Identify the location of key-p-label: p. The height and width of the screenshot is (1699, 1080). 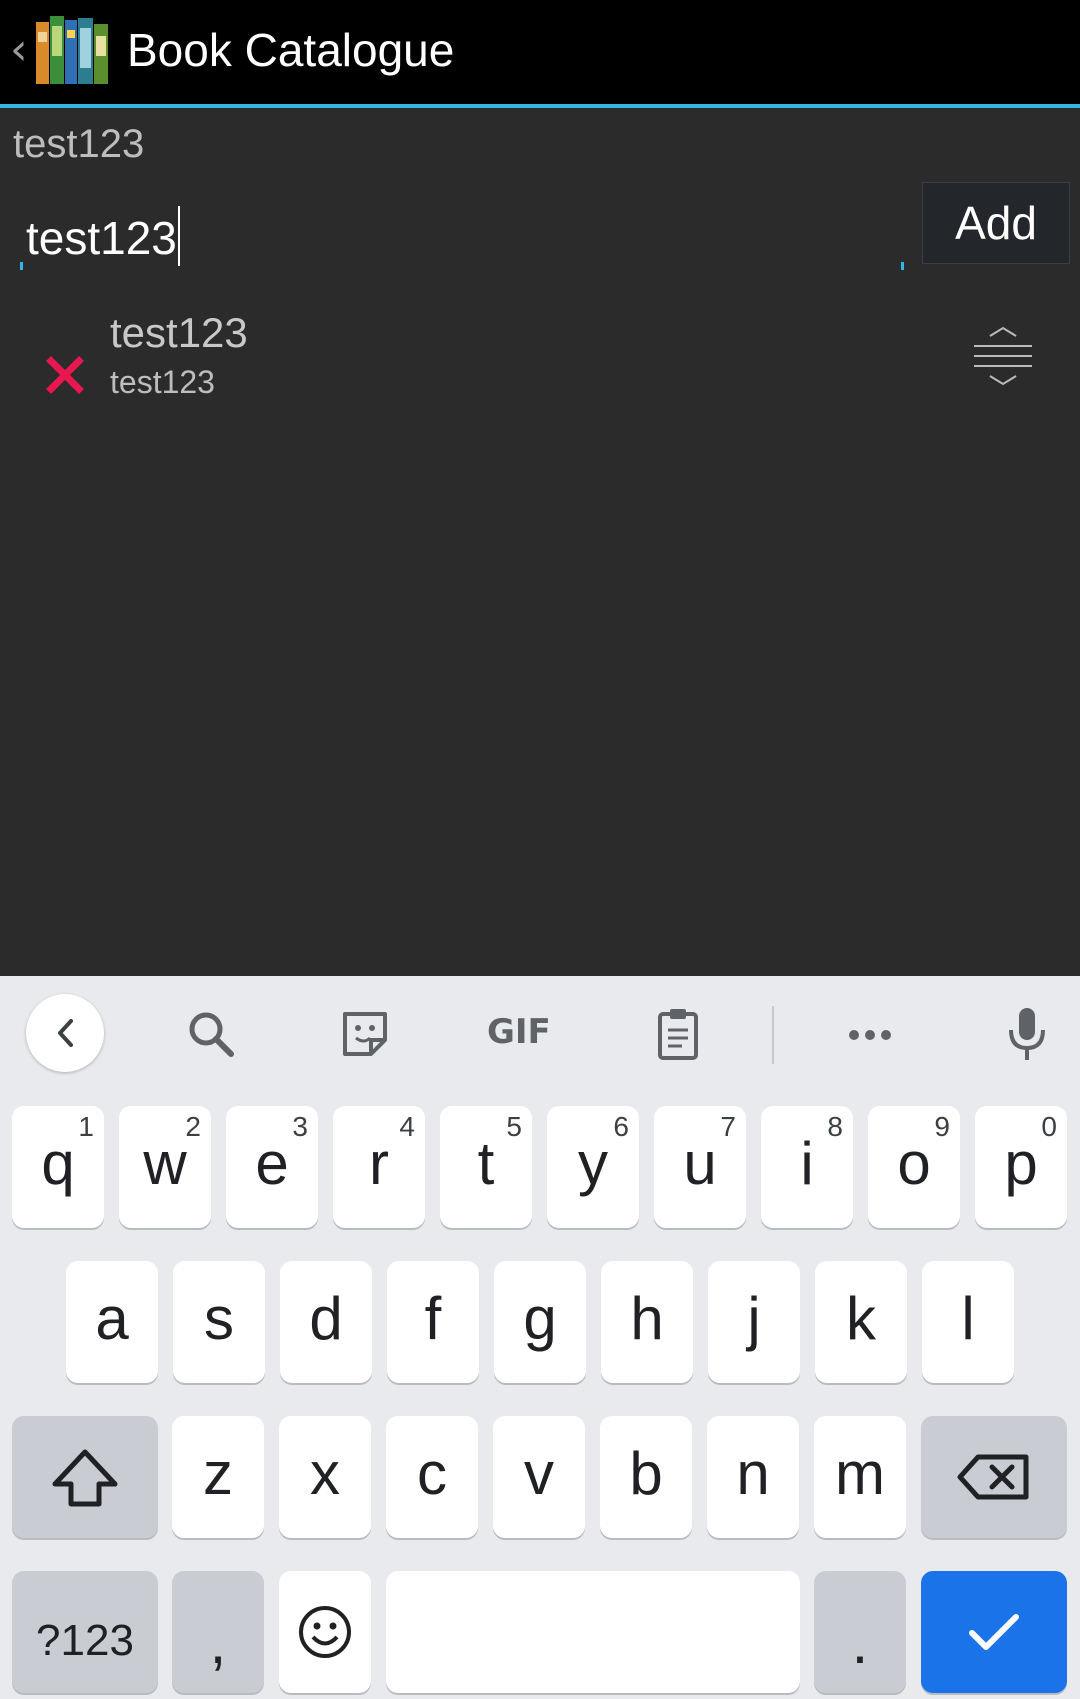
(1021, 1163).